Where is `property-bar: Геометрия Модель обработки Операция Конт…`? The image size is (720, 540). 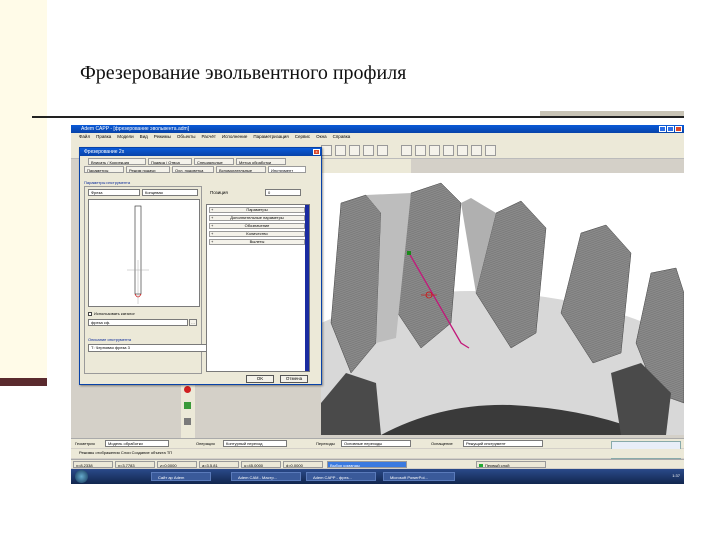
property-bar: Геометрия Модель обработки Операция Конт… is located at coordinates (377, 443).